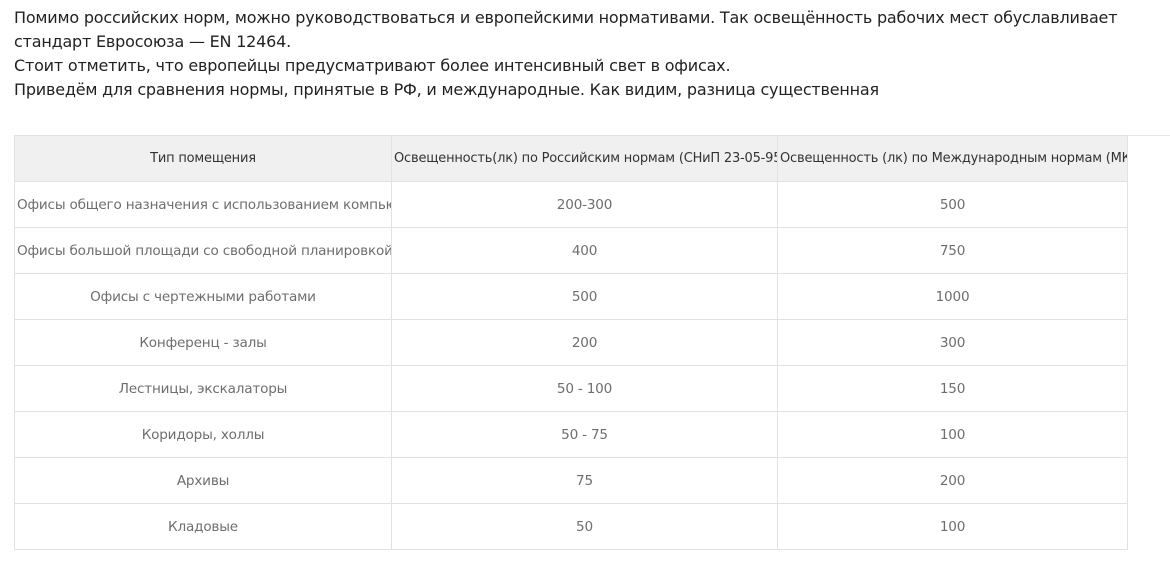 Image resolution: width=1170 pixels, height=564 pixels. I want to click on cell-russian-lux: 75, so click(584, 480).